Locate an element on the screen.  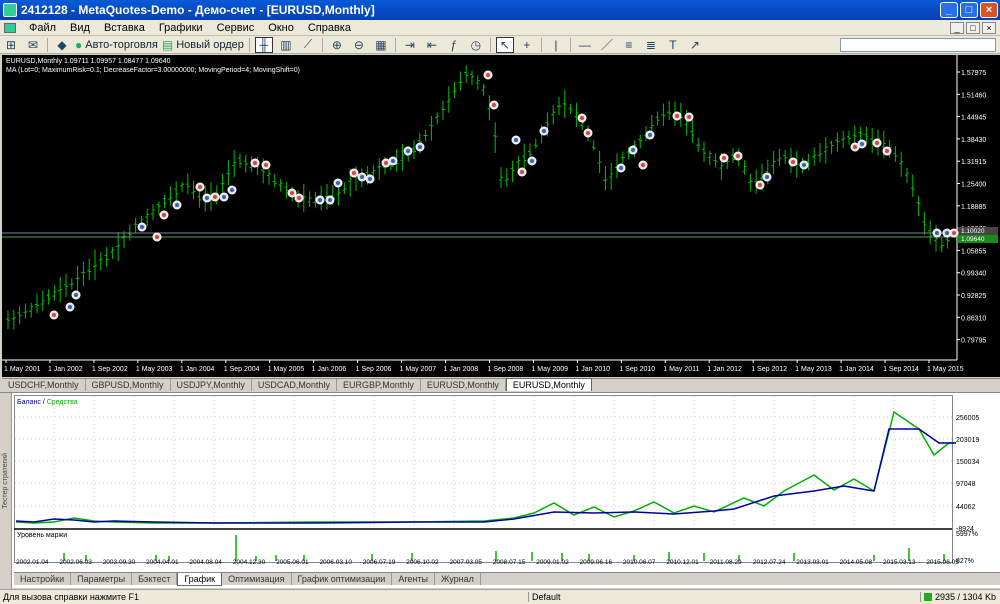
graph-date-label: 2011.08.29 is located at coordinates (726, 562).